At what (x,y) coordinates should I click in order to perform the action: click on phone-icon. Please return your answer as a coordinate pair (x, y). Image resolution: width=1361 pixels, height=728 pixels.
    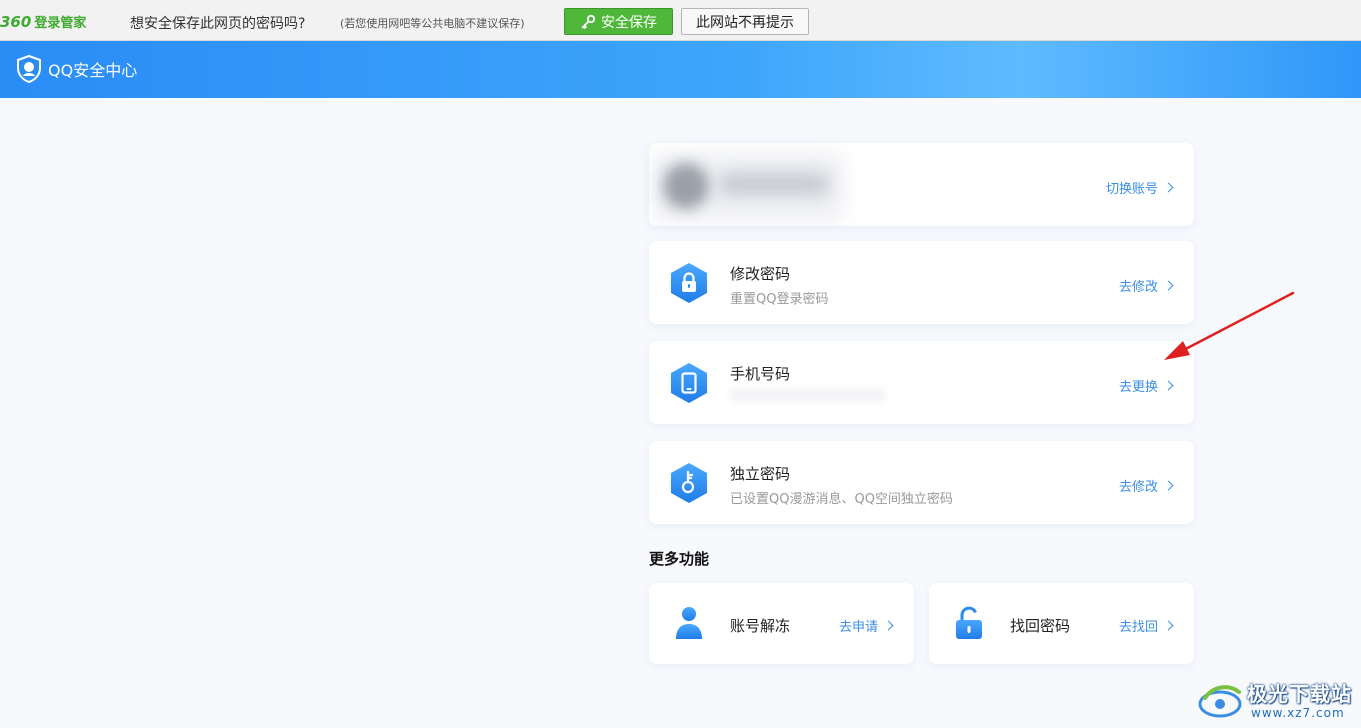
    Looking at the image, I should click on (689, 383).